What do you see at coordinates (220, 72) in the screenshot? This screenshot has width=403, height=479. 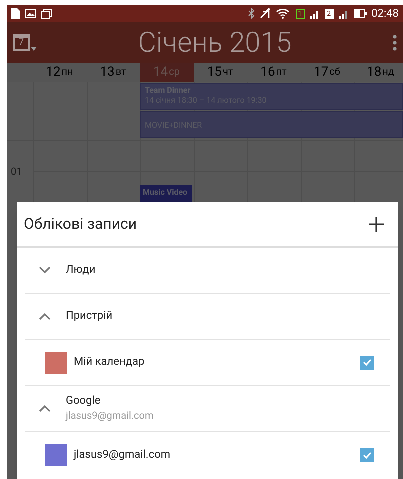 I see `day-header: 15чт` at bounding box center [220, 72].